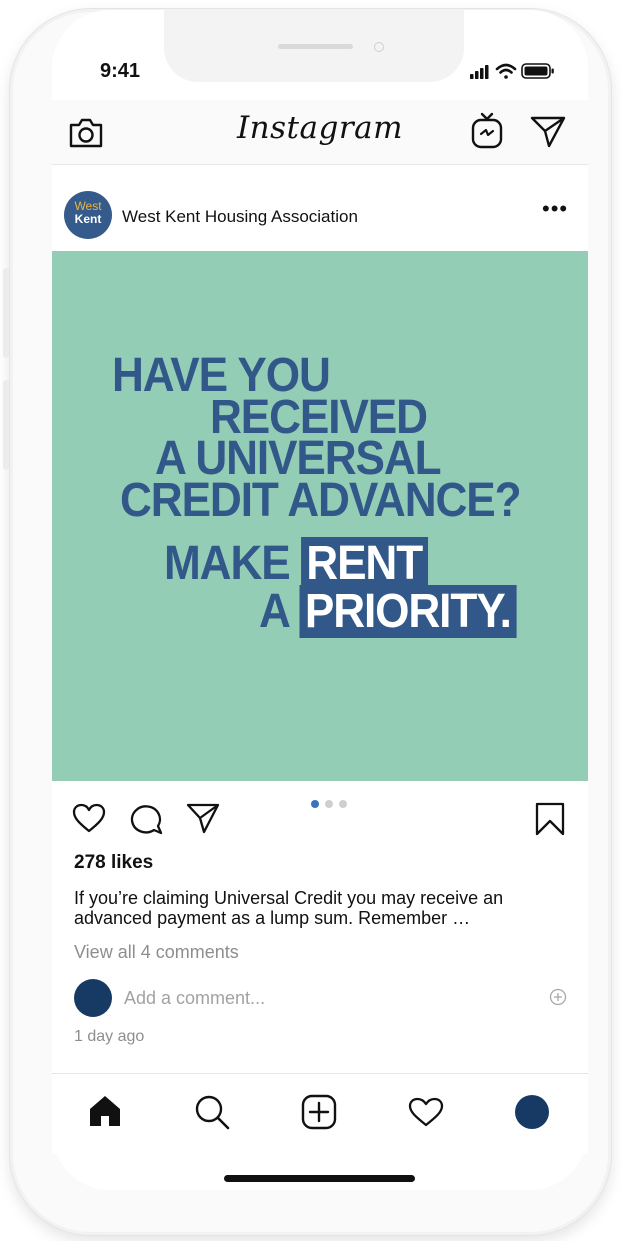 The width and height of the screenshot is (621, 1241). What do you see at coordinates (203, 818) in the screenshot?
I see `share-icon` at bounding box center [203, 818].